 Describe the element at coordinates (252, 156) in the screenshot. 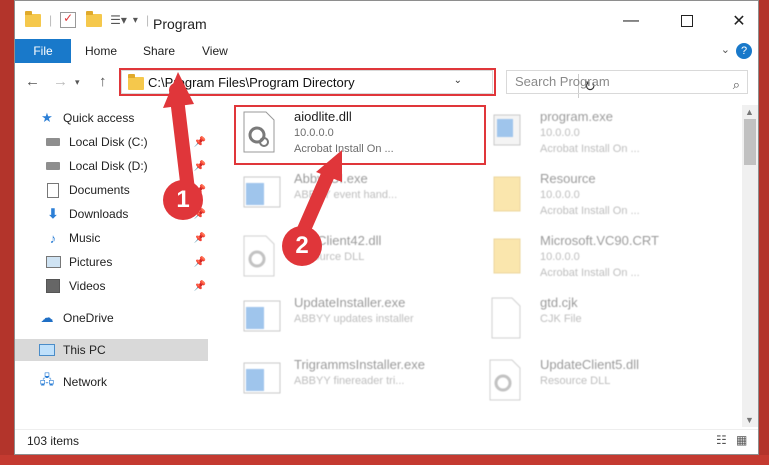

I see `annotation-arrows` at that location.